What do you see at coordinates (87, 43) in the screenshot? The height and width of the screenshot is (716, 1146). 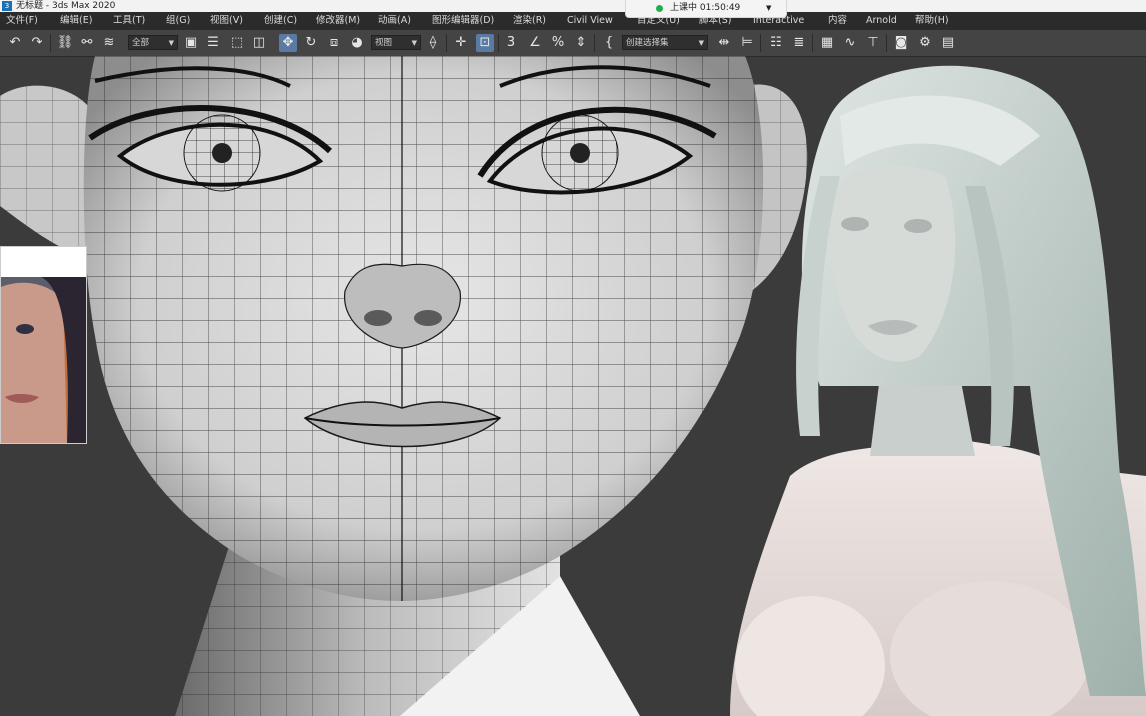 I see `unlink-icon: ⚯` at bounding box center [87, 43].